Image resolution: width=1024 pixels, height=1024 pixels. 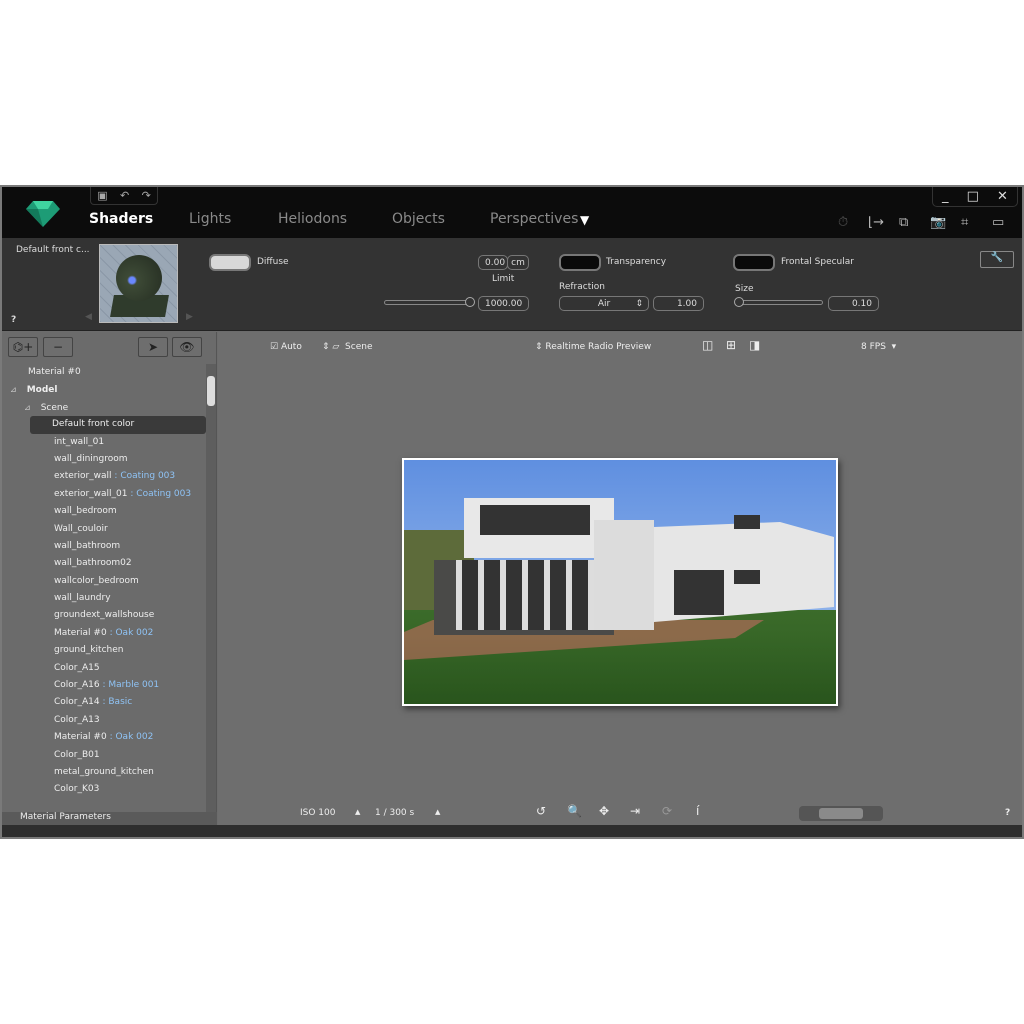 I want to click on size-value: 0.10, so click(x=853, y=303).